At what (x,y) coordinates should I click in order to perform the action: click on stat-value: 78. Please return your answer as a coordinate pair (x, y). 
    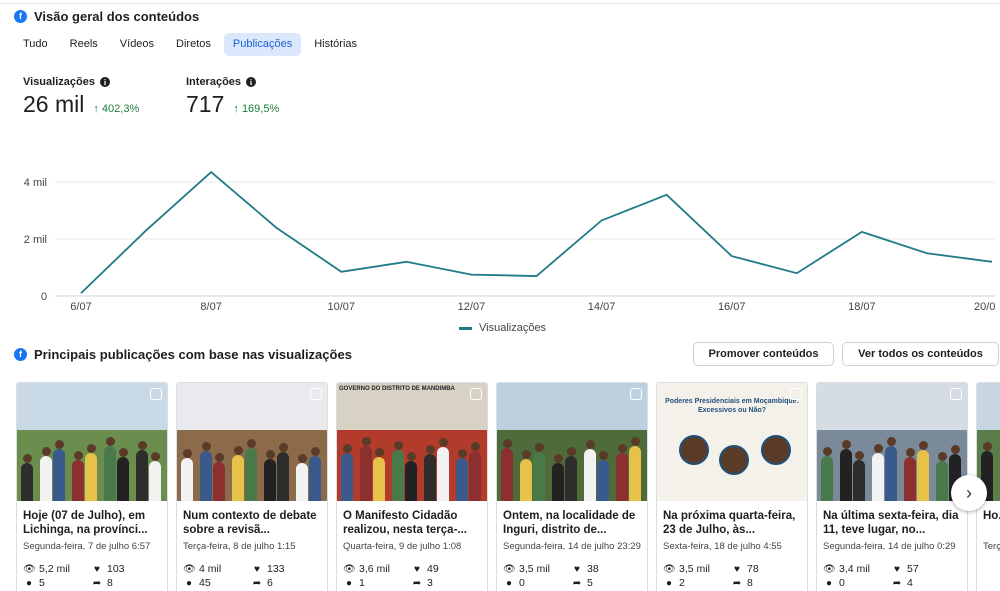
    Looking at the image, I should click on (753, 569).